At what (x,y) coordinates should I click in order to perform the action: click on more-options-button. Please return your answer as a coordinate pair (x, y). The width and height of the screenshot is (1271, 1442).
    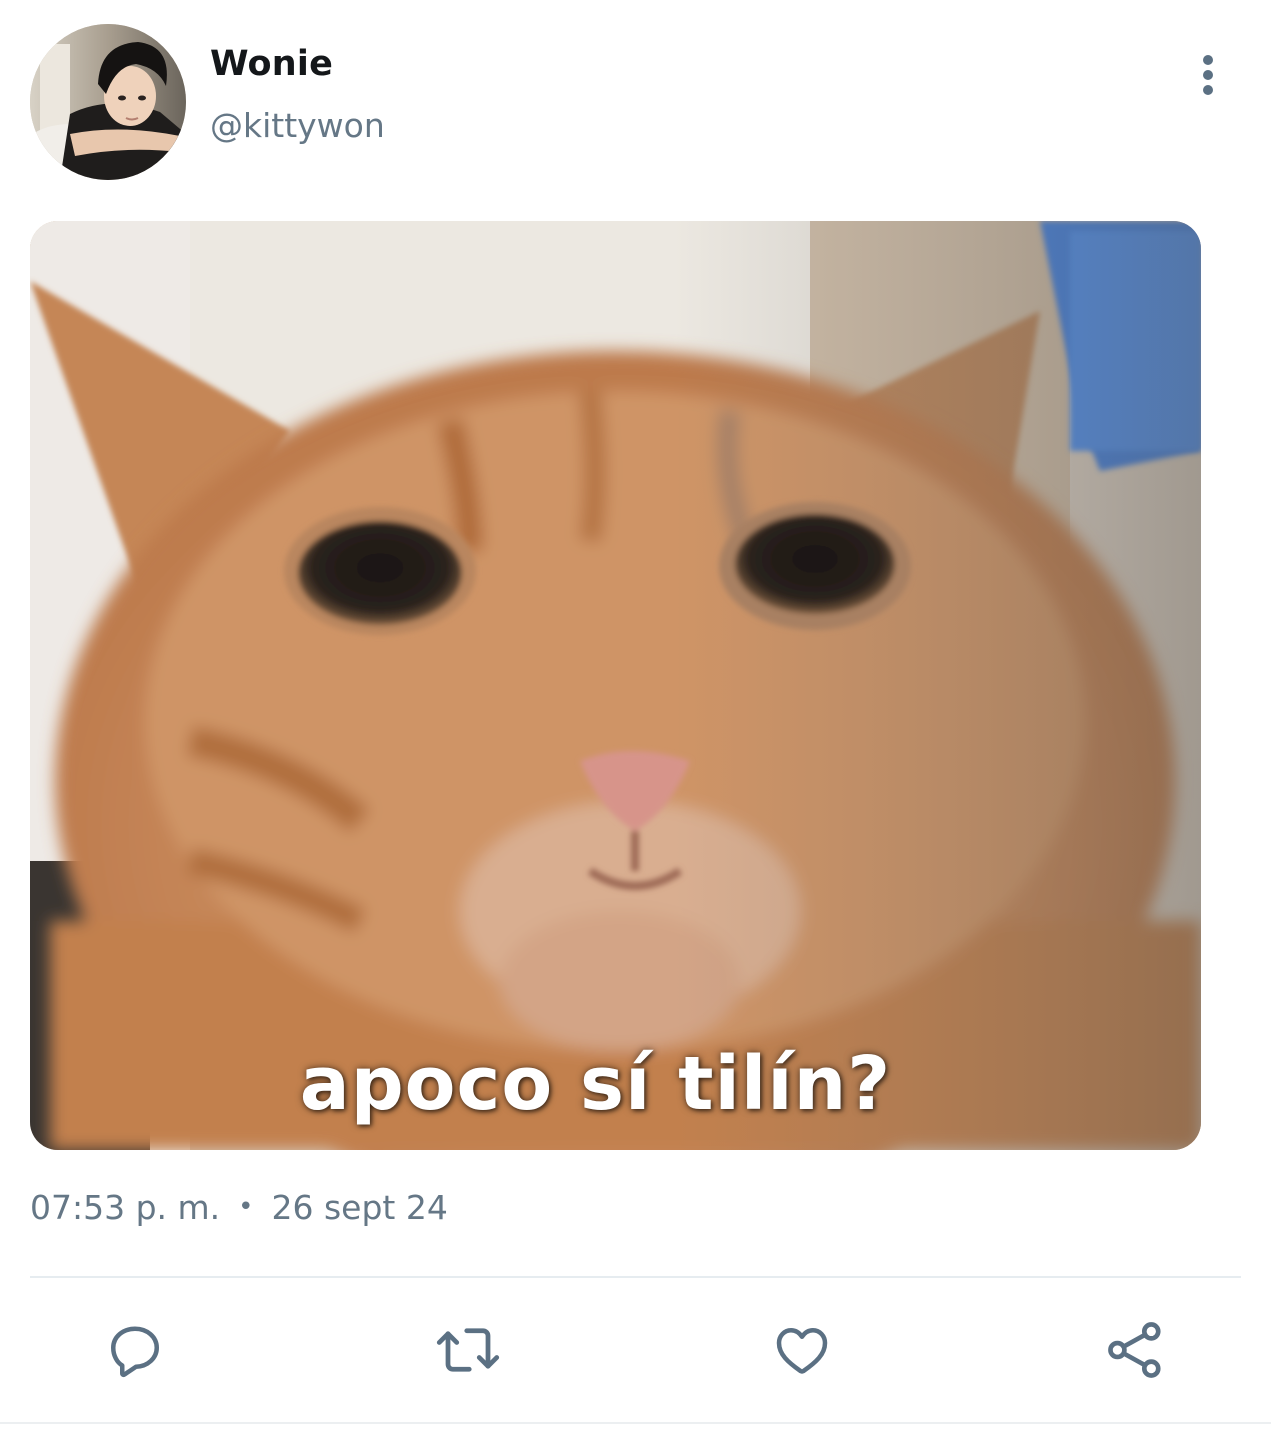
    Looking at the image, I should click on (1208, 75).